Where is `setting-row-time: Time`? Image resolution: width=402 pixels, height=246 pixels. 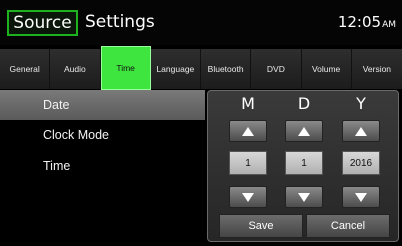 setting-row-time: Time is located at coordinates (102, 166).